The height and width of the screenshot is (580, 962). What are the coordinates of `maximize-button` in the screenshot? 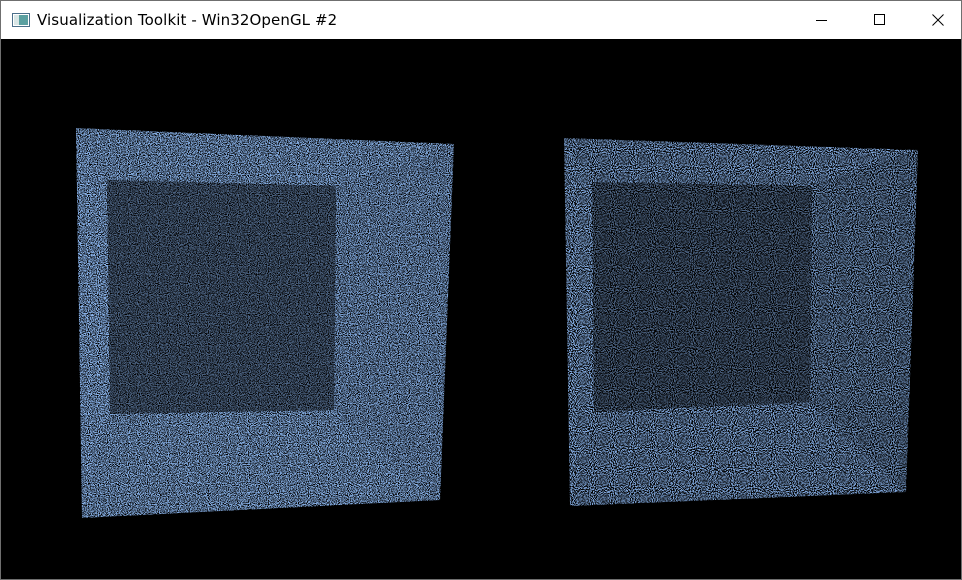 It's located at (880, 20).